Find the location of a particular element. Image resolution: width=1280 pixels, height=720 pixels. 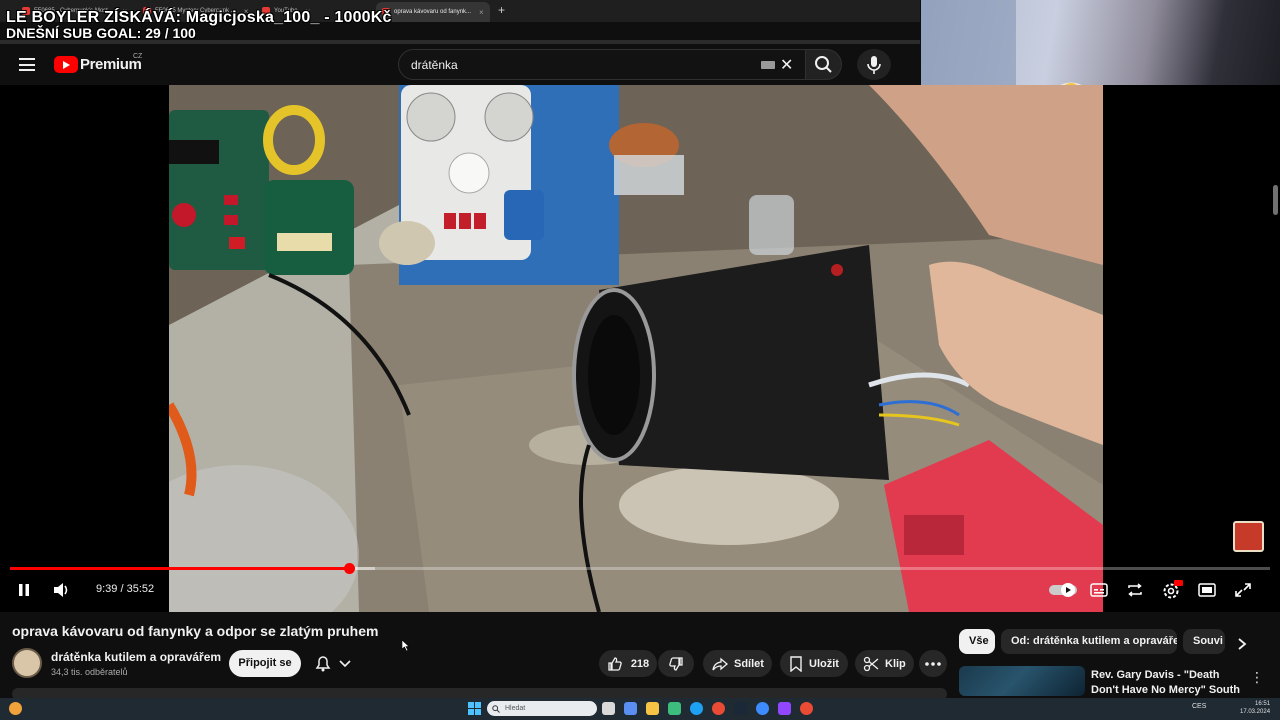

voice-search-button is located at coordinates (874, 64).